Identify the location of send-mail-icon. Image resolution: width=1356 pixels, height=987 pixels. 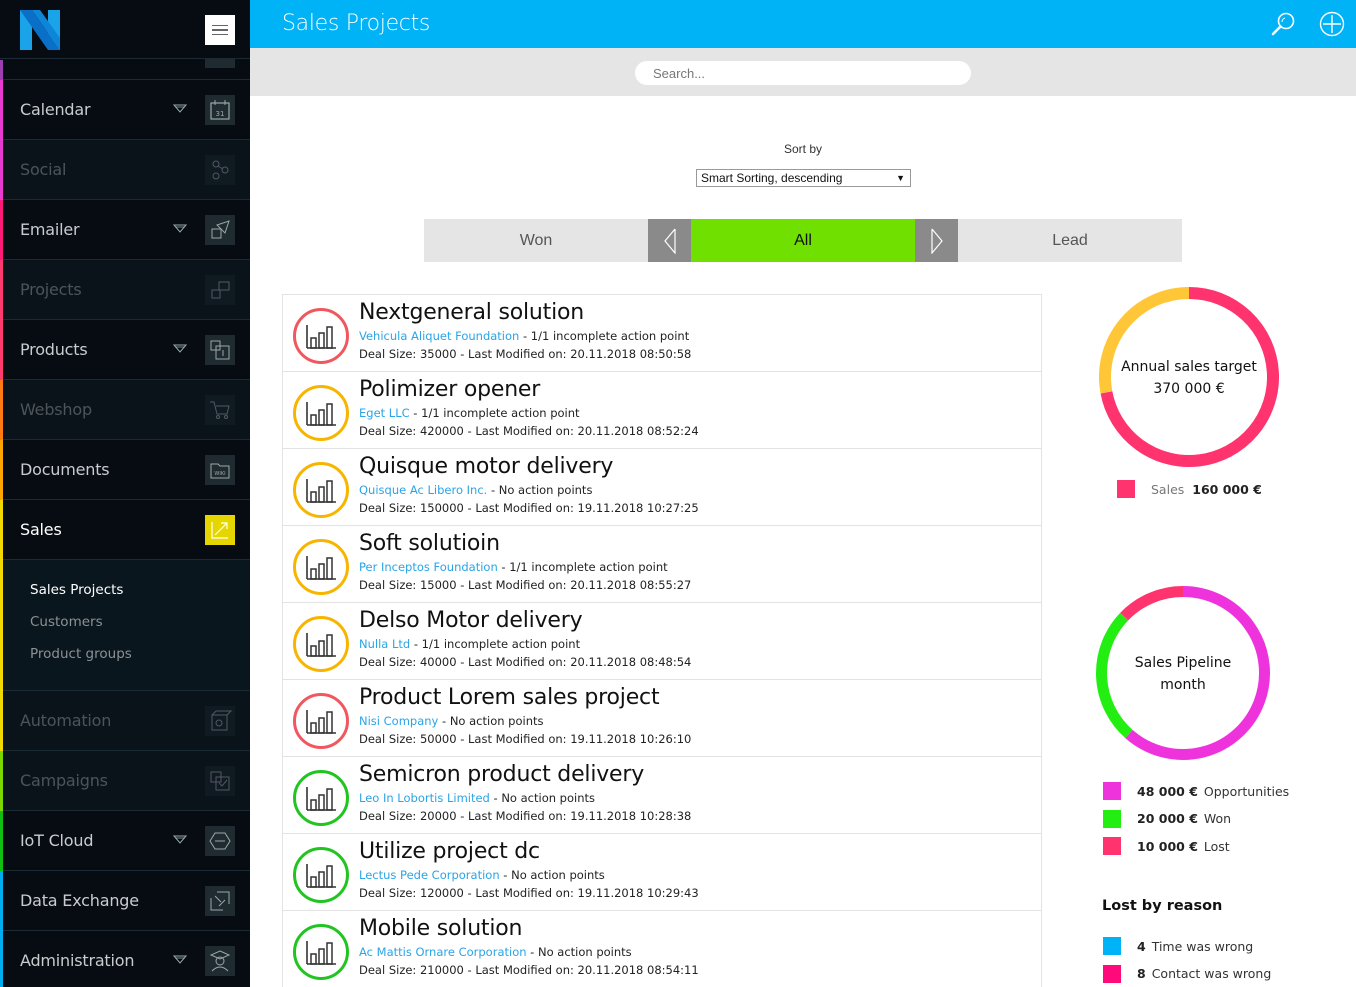
(220, 229).